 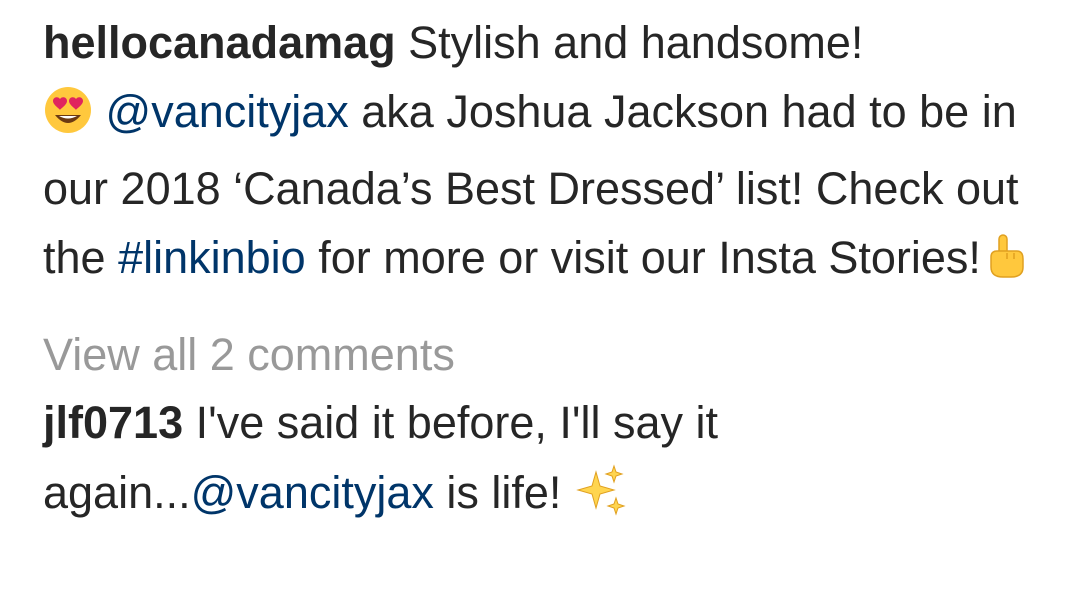 What do you see at coordinates (312, 492) in the screenshot?
I see `comment-mention-link: @vancityjax` at bounding box center [312, 492].